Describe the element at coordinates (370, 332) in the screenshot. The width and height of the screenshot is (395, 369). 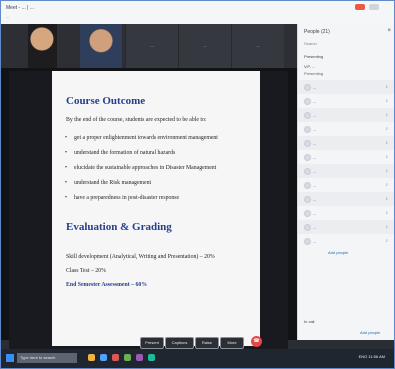
I see `add-people-button: Add people` at that location.